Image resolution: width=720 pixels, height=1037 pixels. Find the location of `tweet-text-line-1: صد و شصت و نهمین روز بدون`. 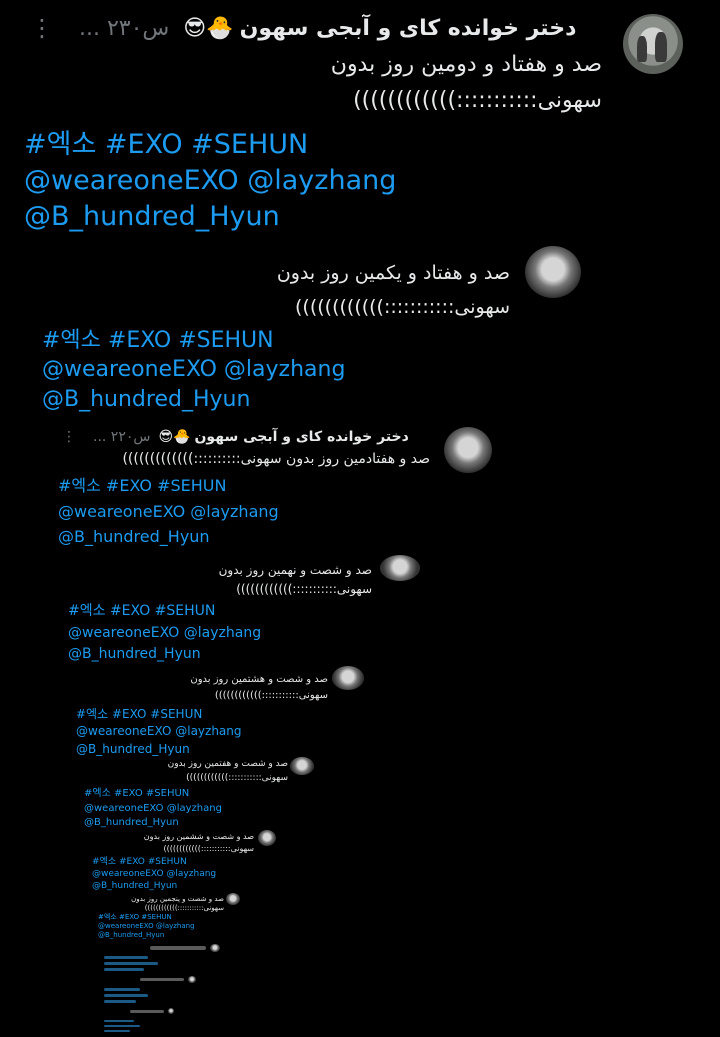

tweet-text-line-1: صد و شصت و نهمین روز بدون is located at coordinates (295, 570).